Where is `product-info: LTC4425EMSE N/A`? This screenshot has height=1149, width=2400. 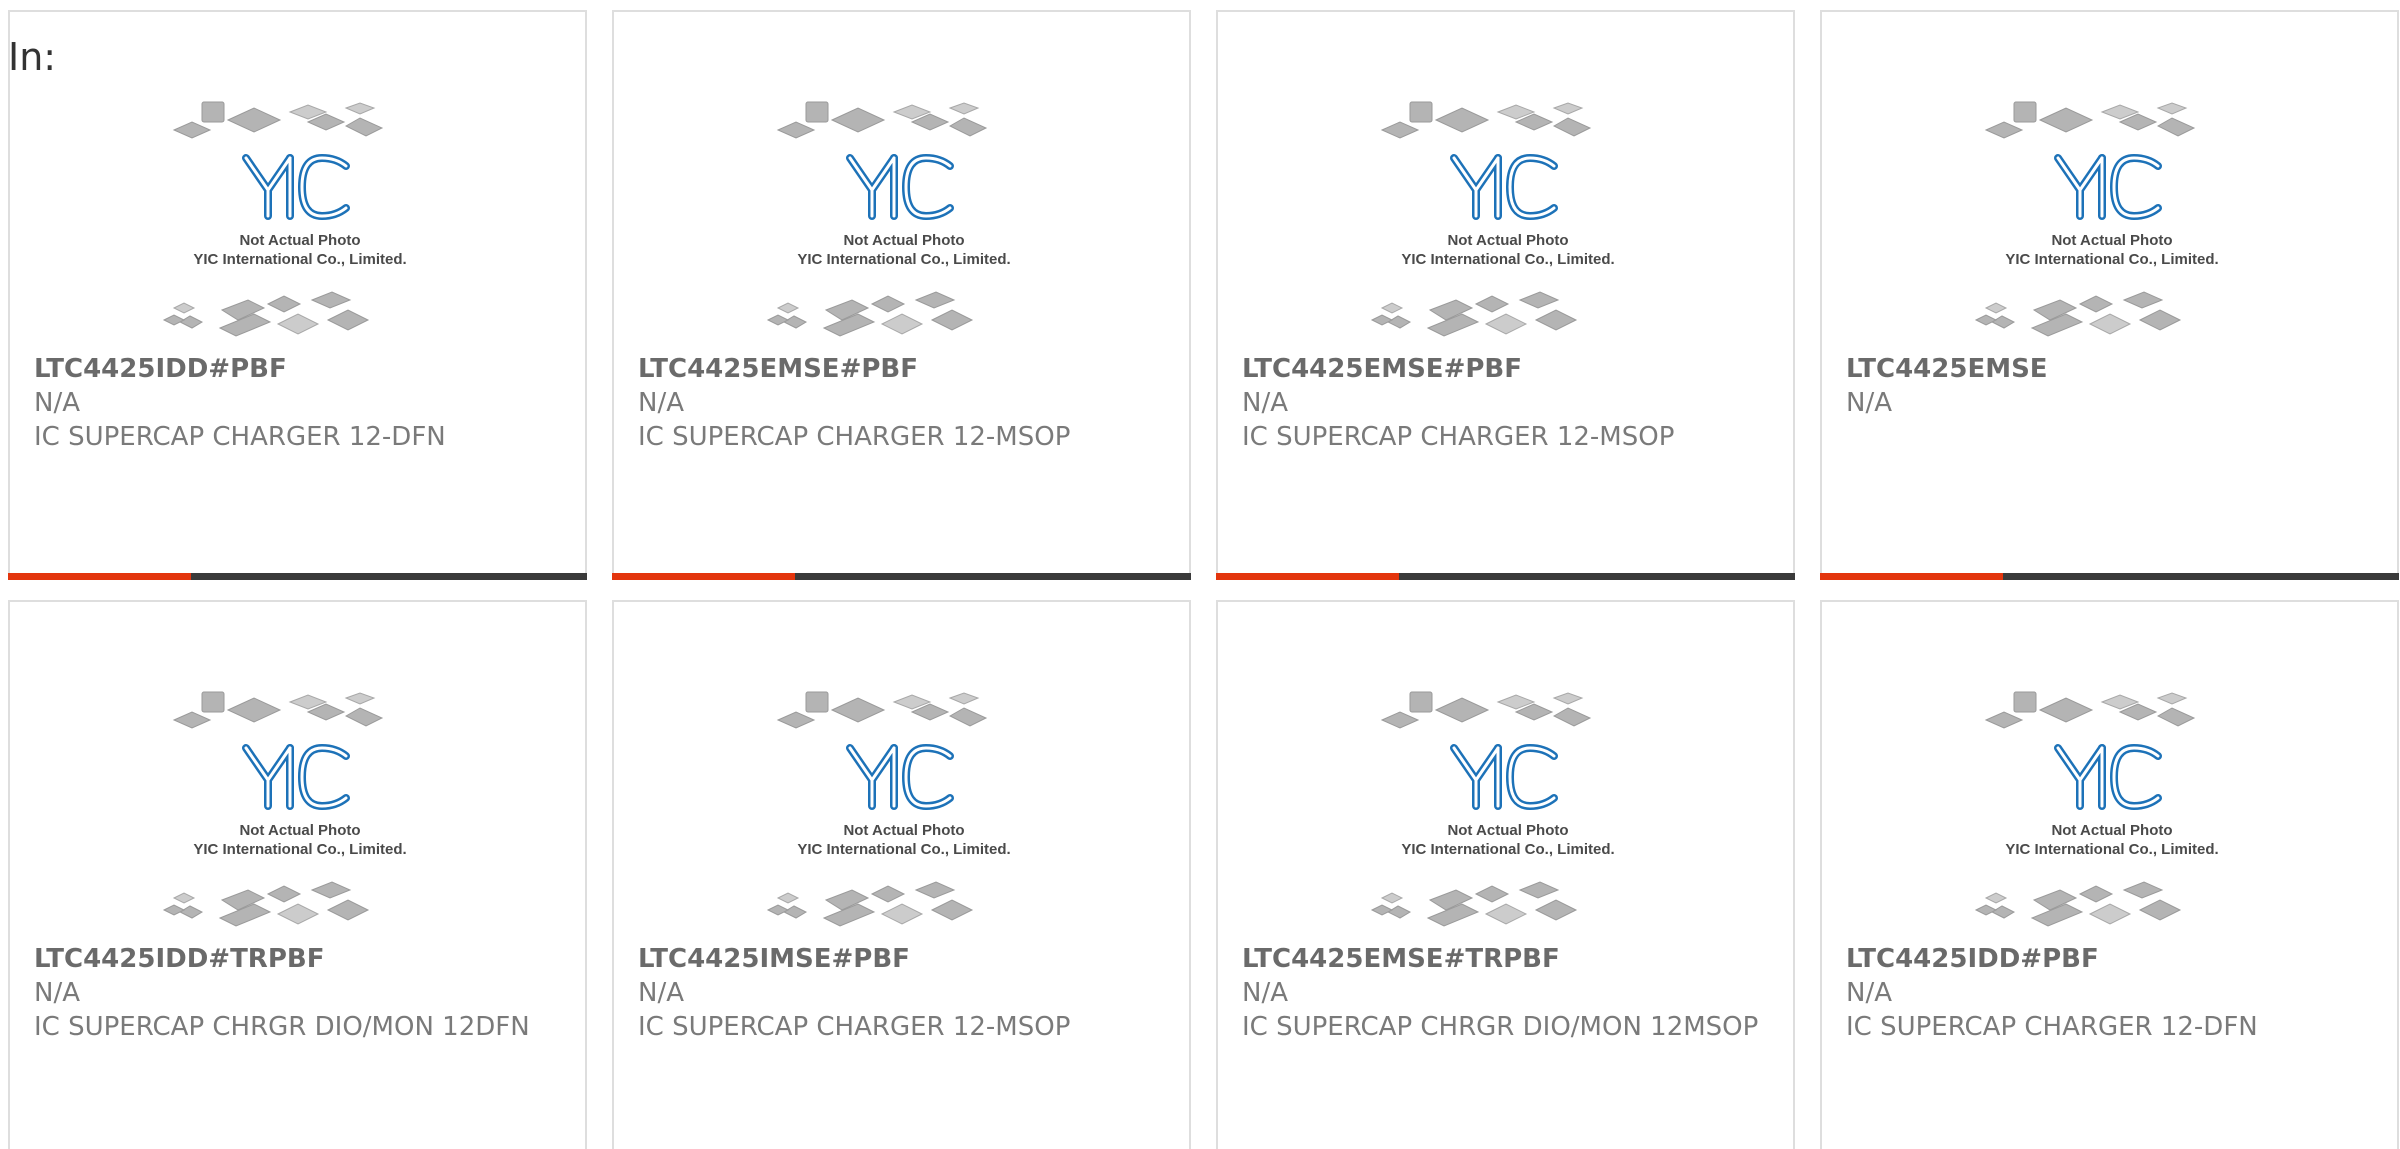
product-info: LTC4425EMSE N/A is located at coordinates (2109, 386).